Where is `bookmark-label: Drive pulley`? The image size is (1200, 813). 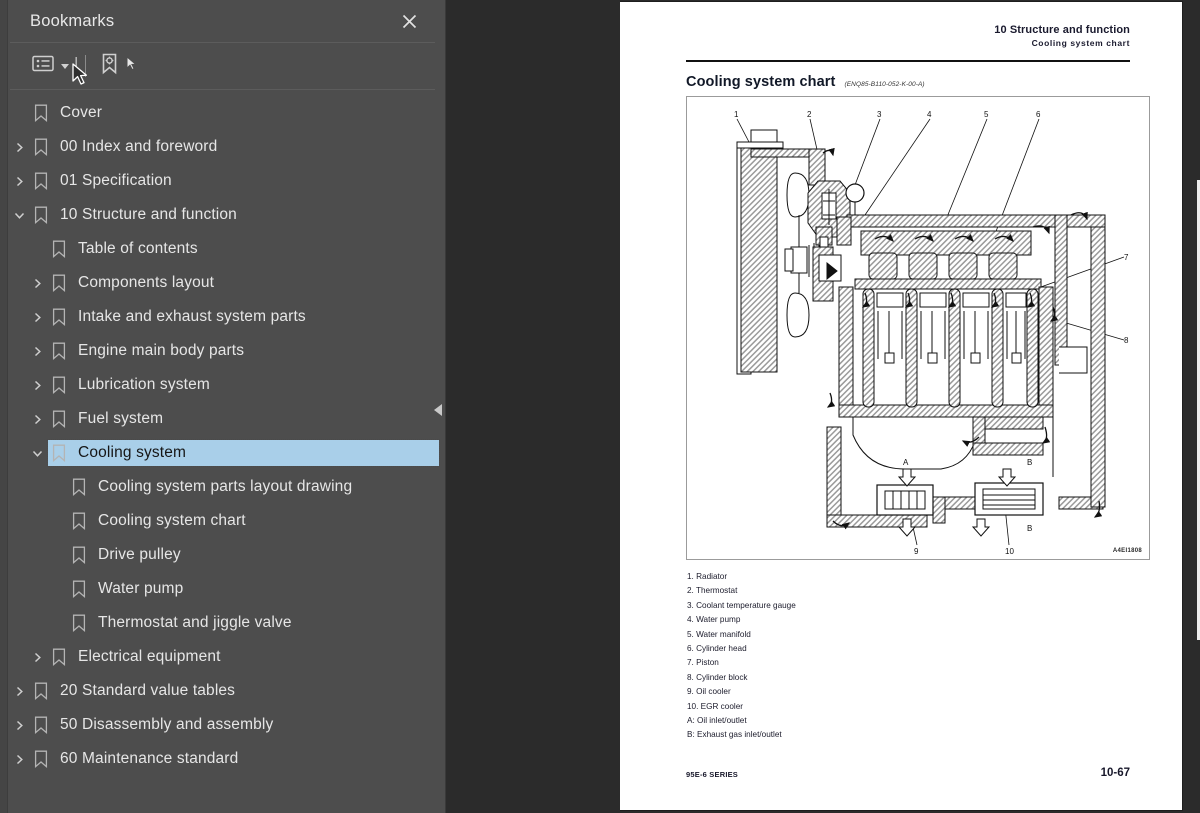
bookmark-label: Drive pulley is located at coordinates (139, 554).